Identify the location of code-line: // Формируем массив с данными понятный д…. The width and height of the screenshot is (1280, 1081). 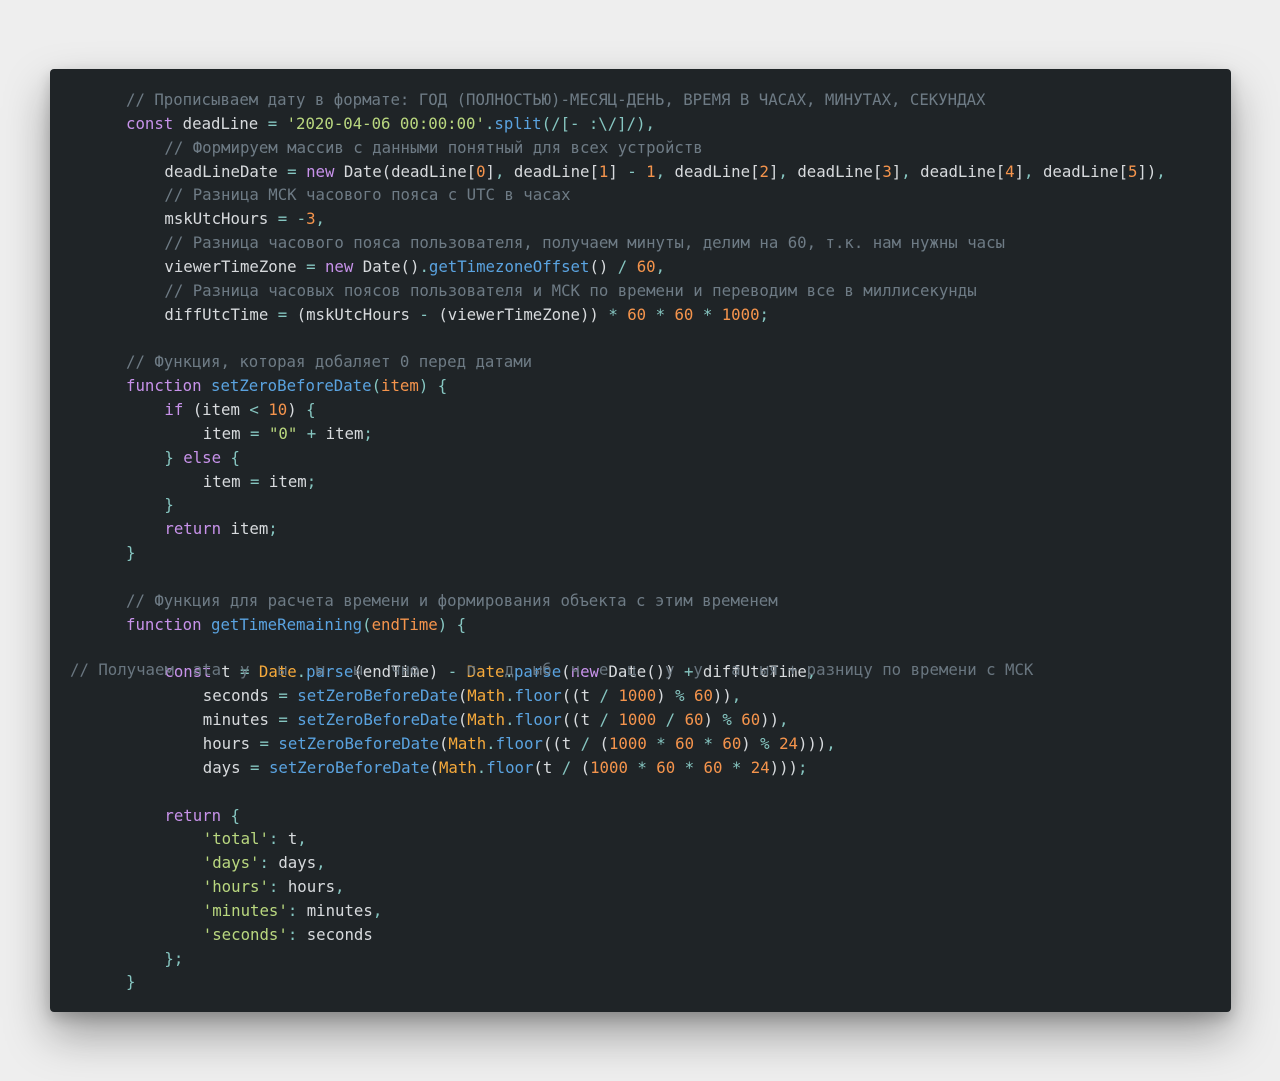
(433, 148).